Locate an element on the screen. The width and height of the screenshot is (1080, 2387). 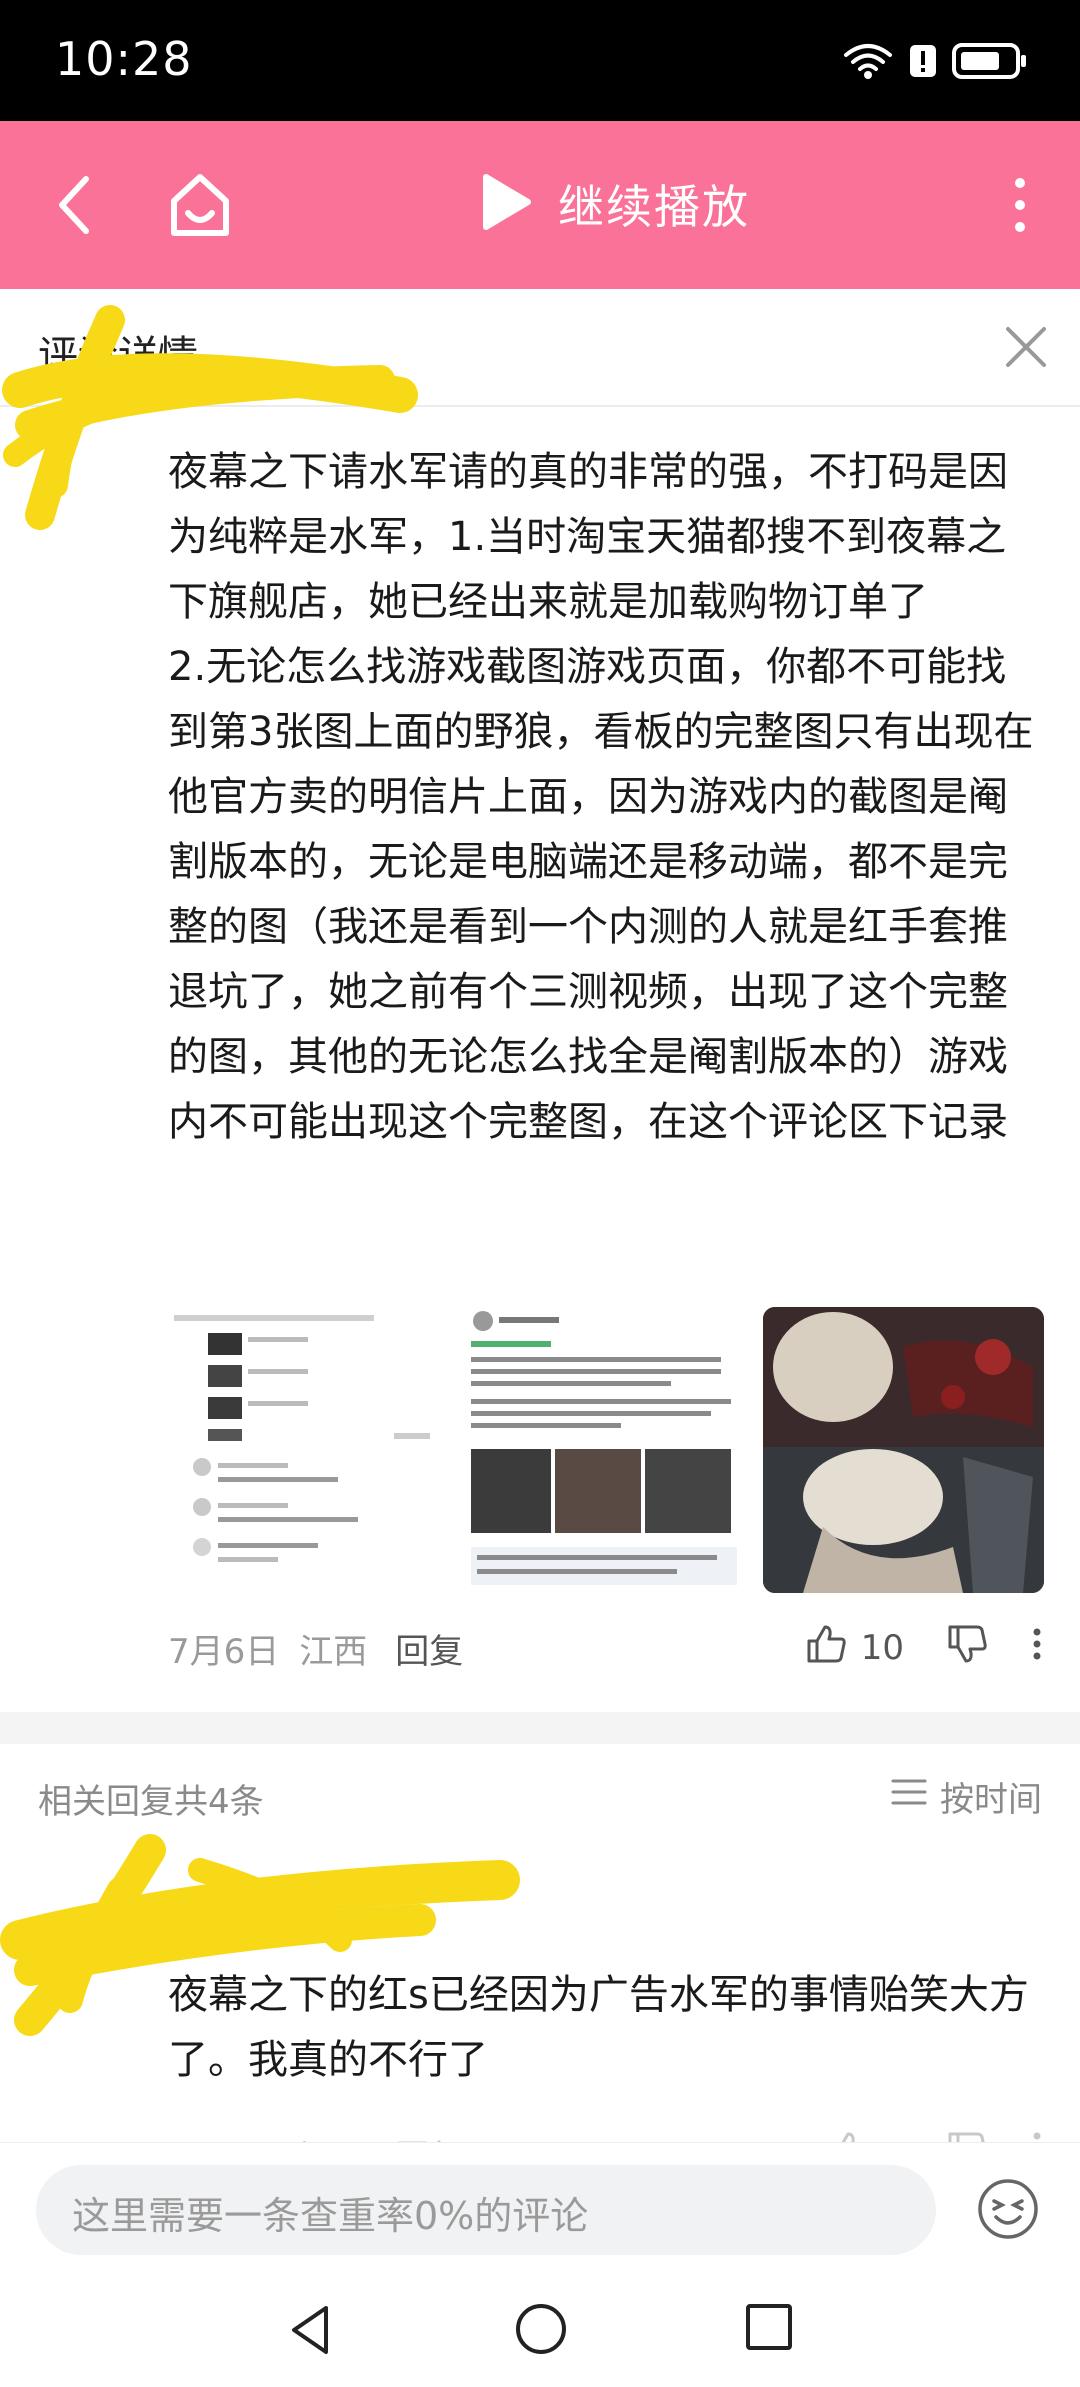
main-comment-meta: 7月6日 江西 回复 10 is located at coordinates (606, 1648).